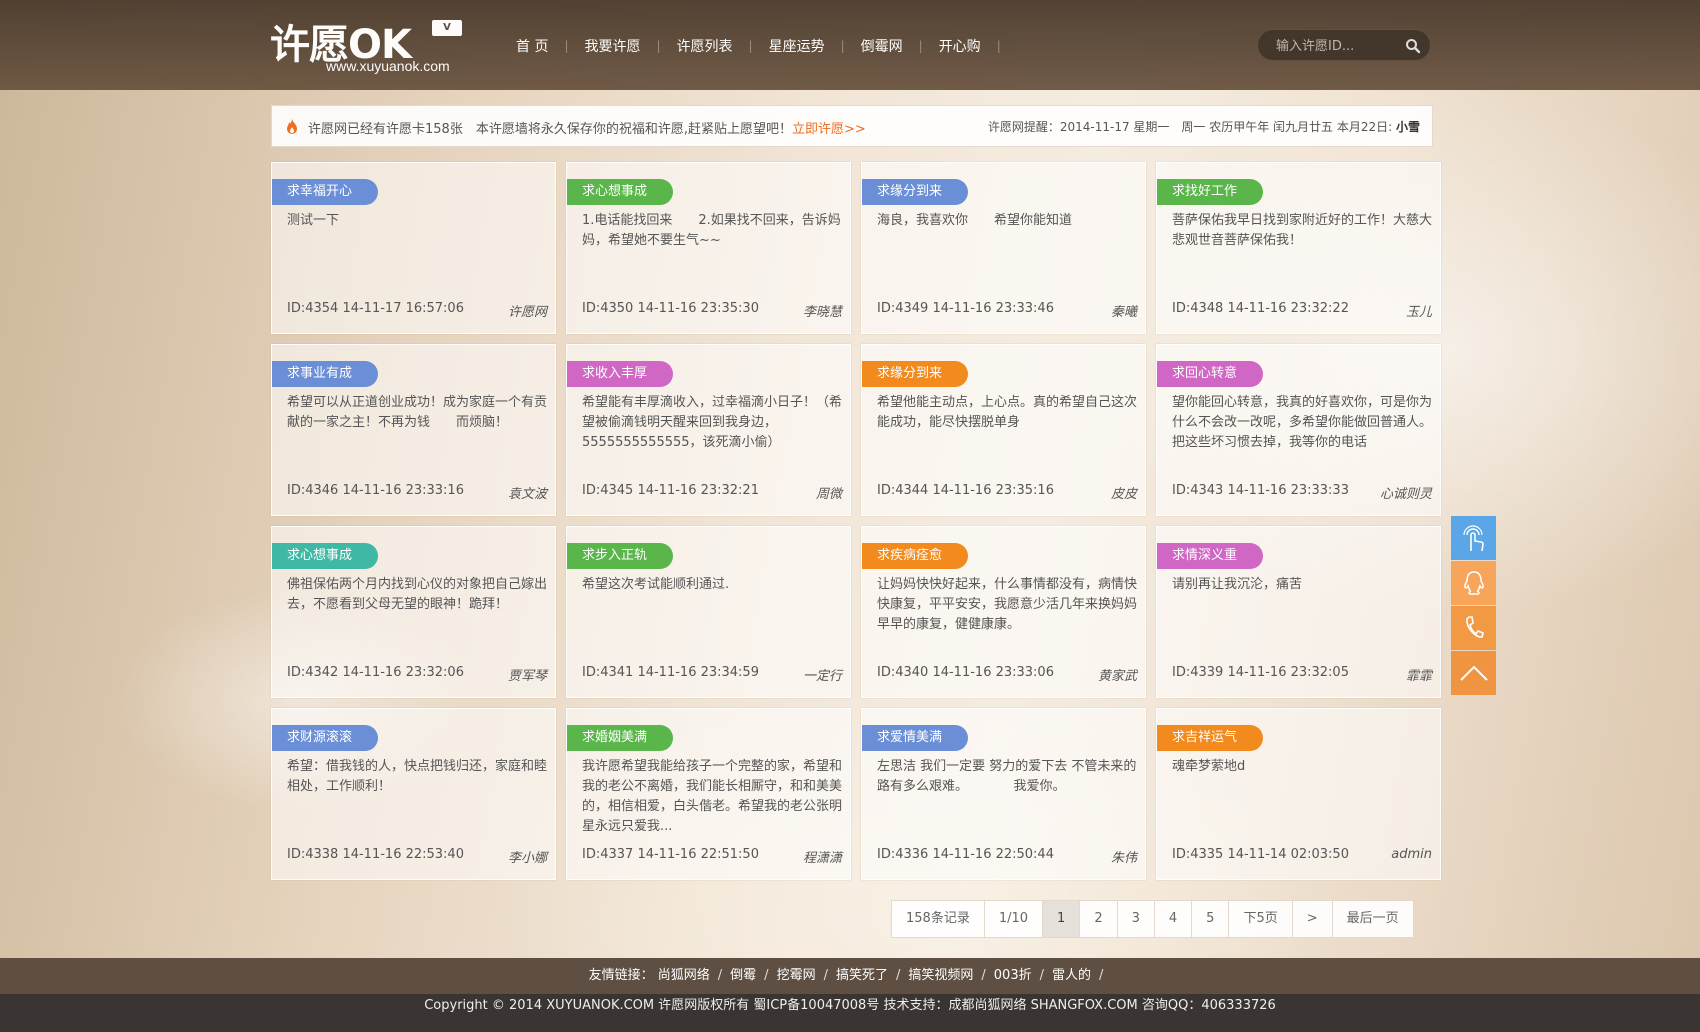  I want to click on make-wish-link: 立即许愿>>, so click(829, 129).